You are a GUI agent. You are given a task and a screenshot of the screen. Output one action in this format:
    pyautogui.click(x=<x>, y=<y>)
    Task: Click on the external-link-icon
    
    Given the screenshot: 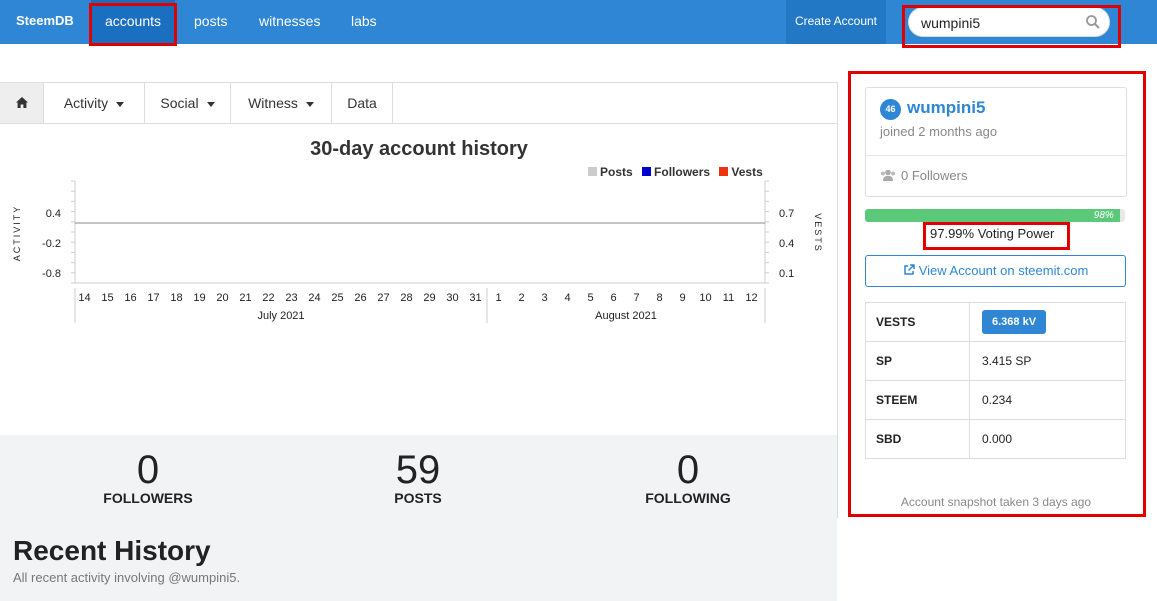 What is the action you would take?
    pyautogui.click(x=909, y=269)
    